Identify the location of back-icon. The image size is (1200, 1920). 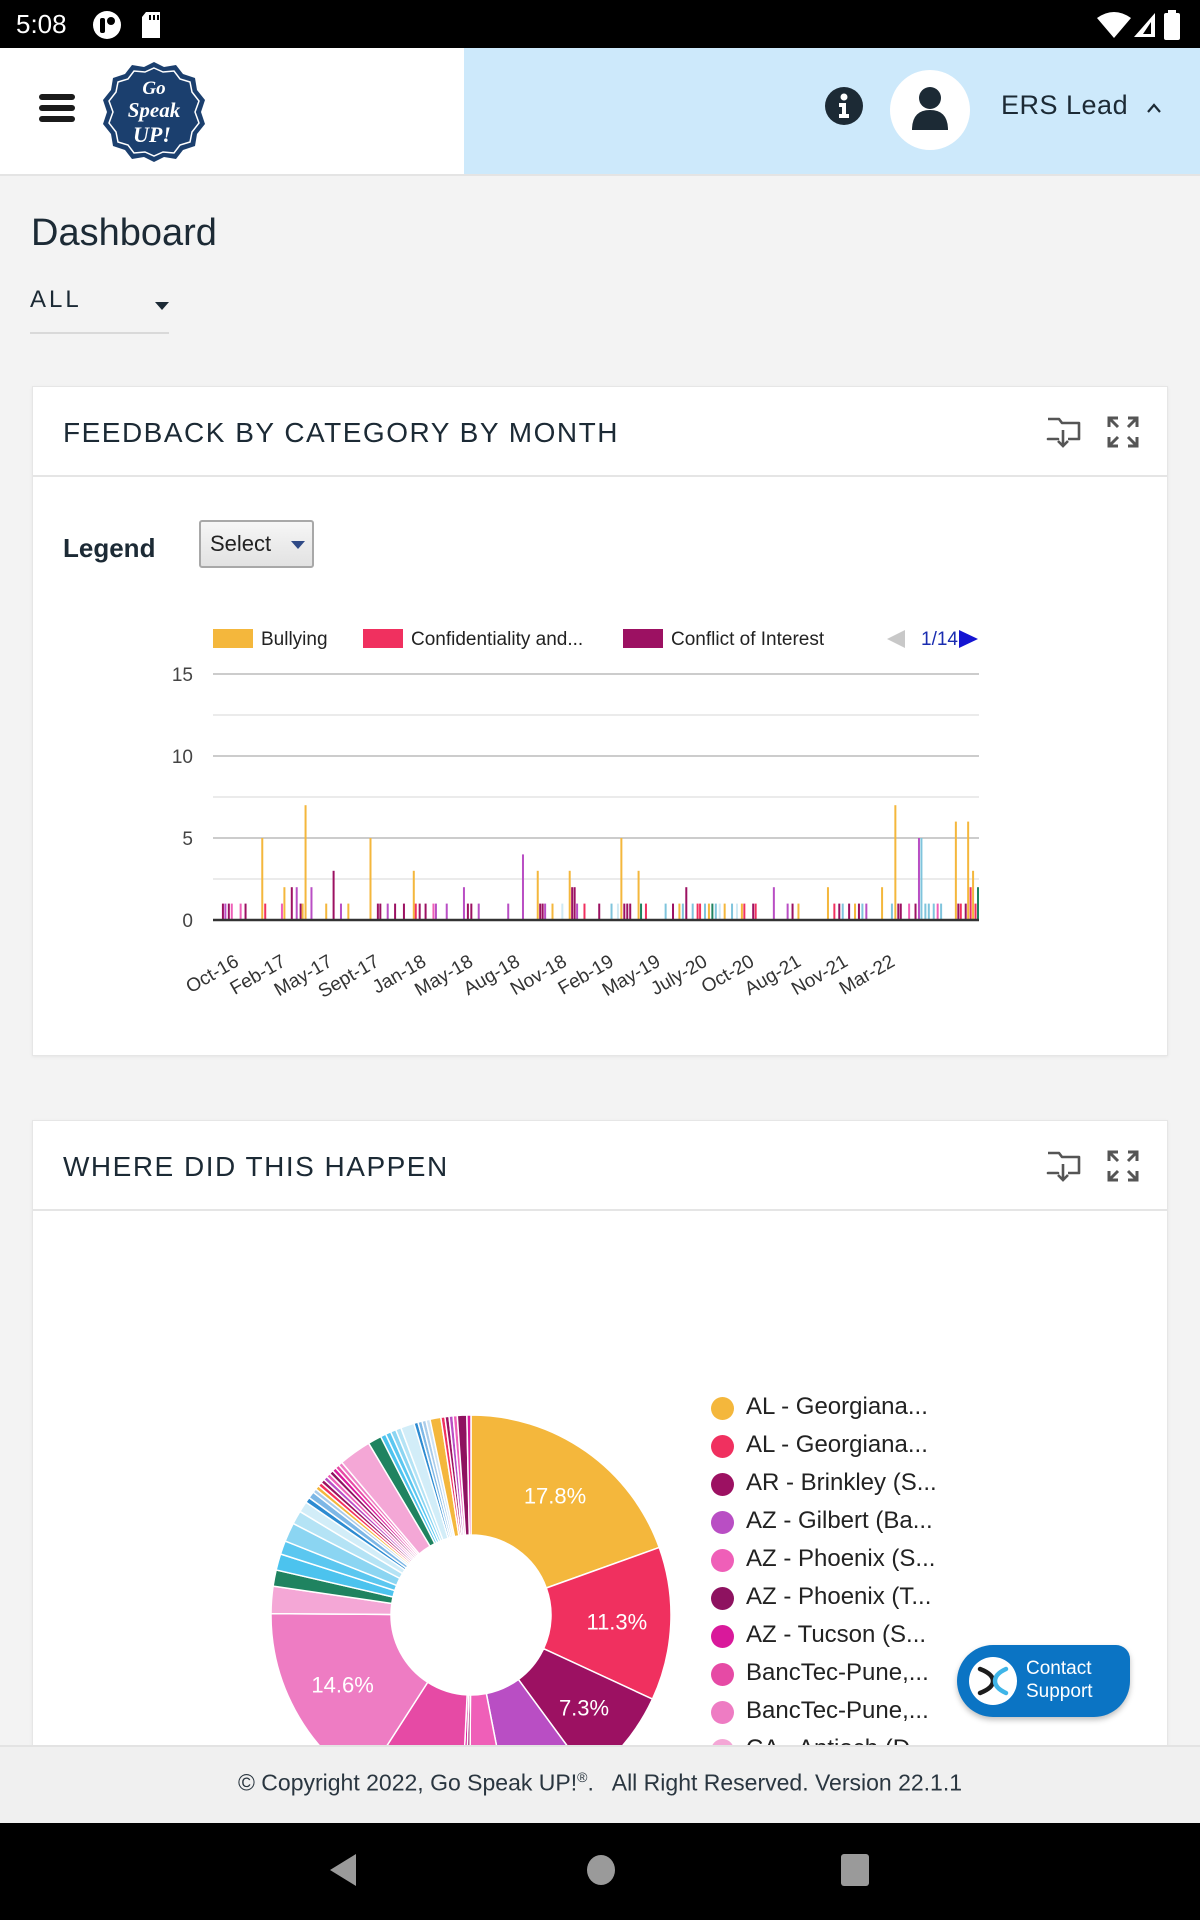
(343, 1870).